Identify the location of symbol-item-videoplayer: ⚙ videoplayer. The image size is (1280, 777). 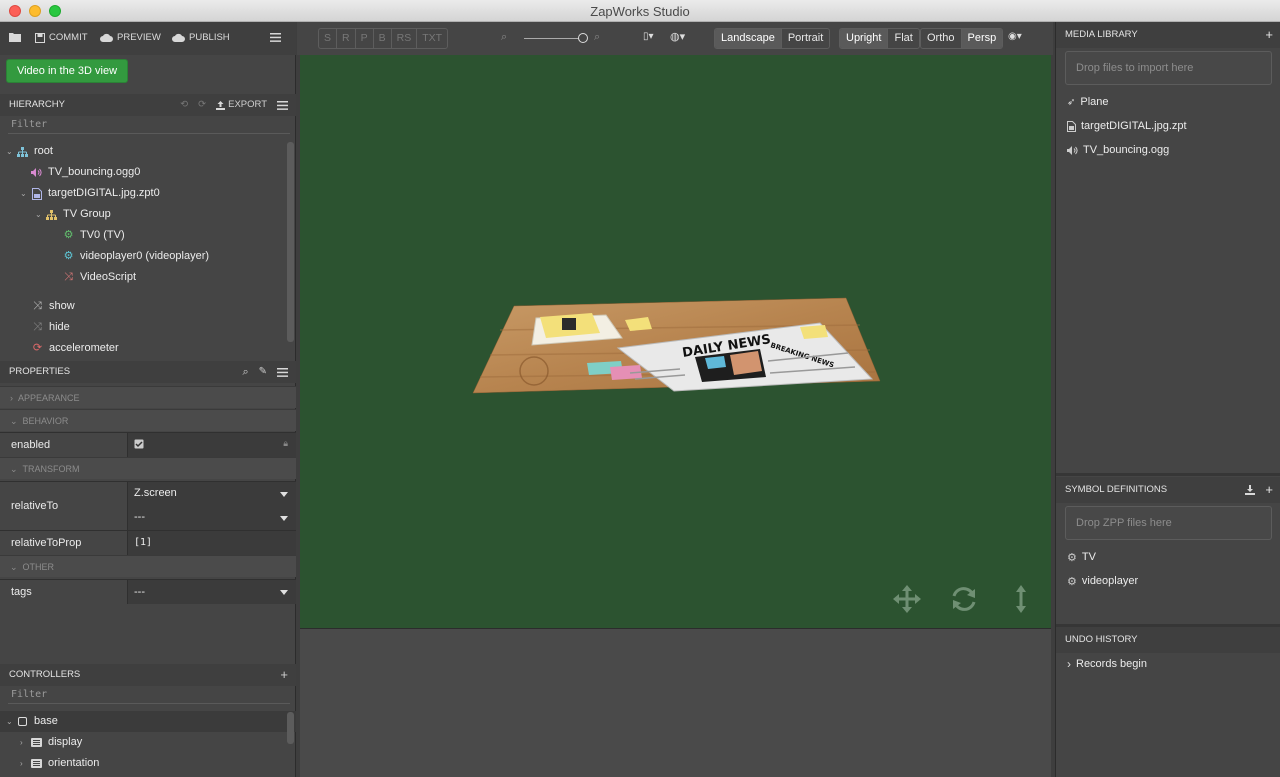
(1102, 581).